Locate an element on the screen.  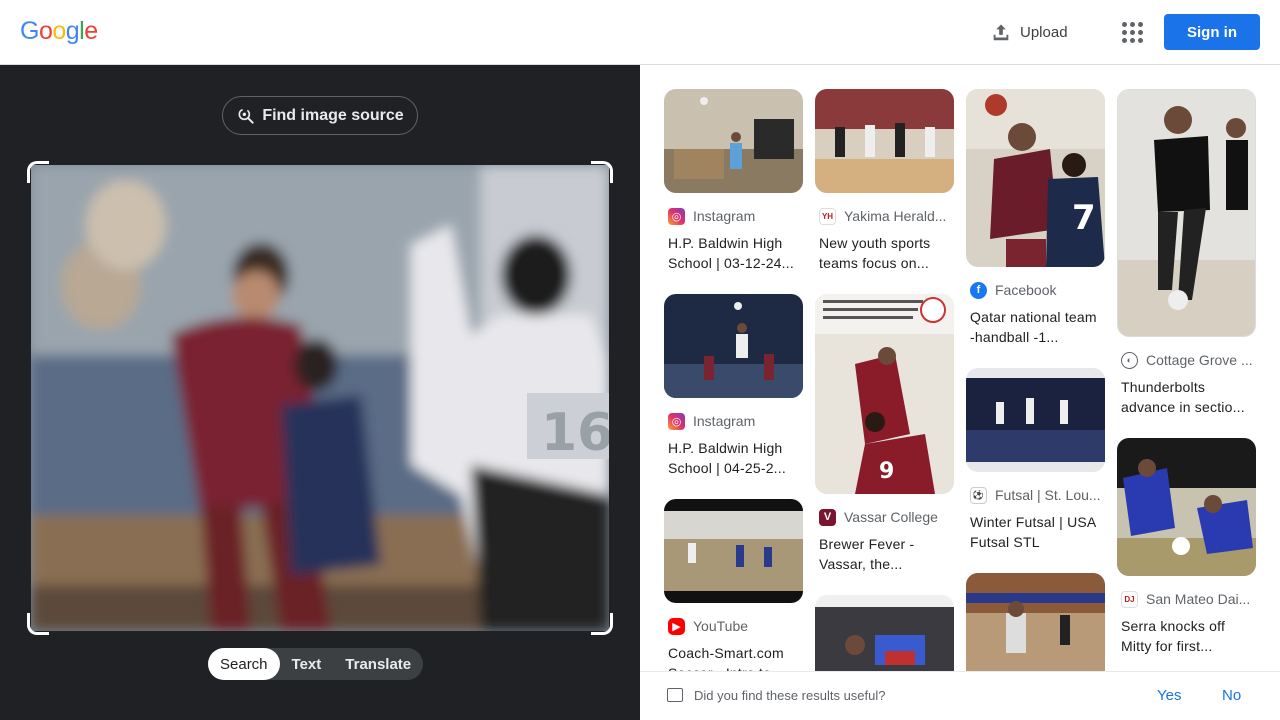
tab-translate: Translate is located at coordinates (378, 664).